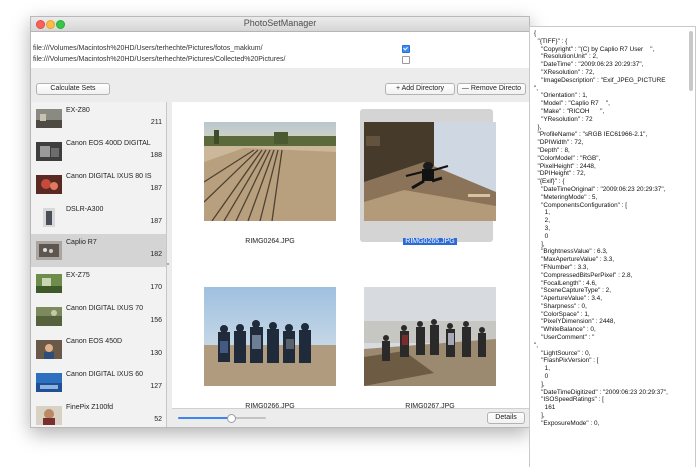 The image size is (700, 467). I want to click on remove-directory-button: — Remove Directo, so click(491, 89).